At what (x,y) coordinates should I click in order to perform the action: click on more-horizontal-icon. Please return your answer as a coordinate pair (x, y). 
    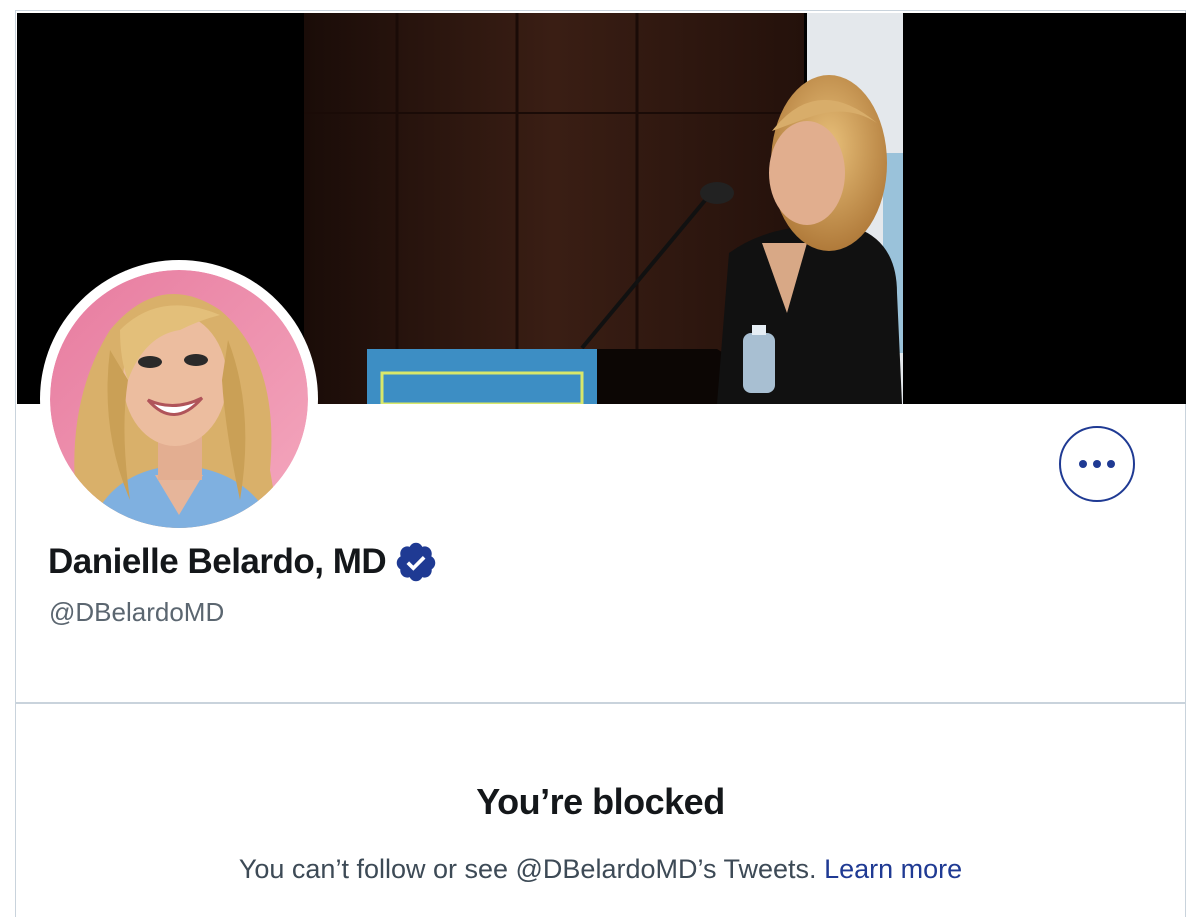
    Looking at the image, I should click on (1097, 464).